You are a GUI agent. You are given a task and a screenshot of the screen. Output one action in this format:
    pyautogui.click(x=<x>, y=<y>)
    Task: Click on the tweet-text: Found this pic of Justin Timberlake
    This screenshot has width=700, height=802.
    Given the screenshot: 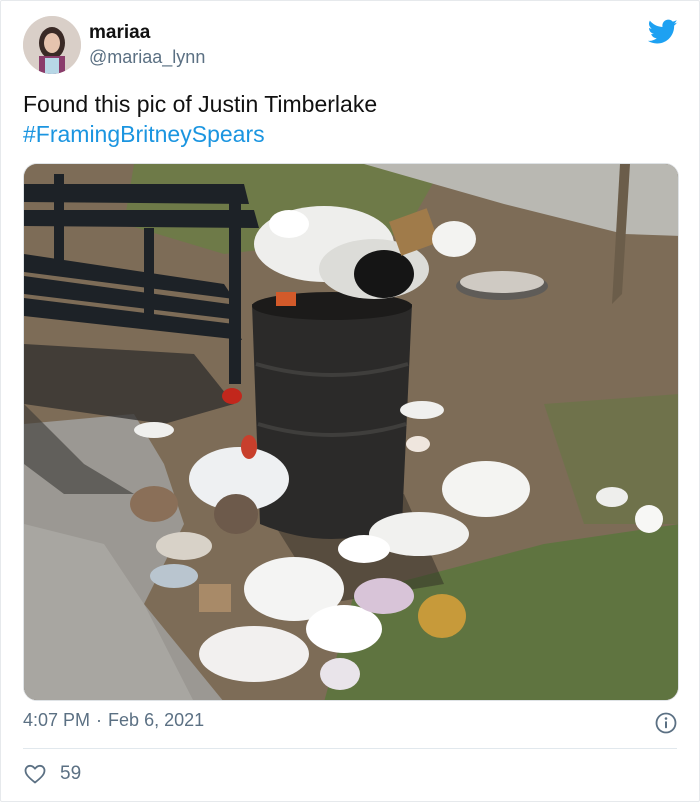 What is the action you would take?
    pyautogui.click(x=200, y=104)
    